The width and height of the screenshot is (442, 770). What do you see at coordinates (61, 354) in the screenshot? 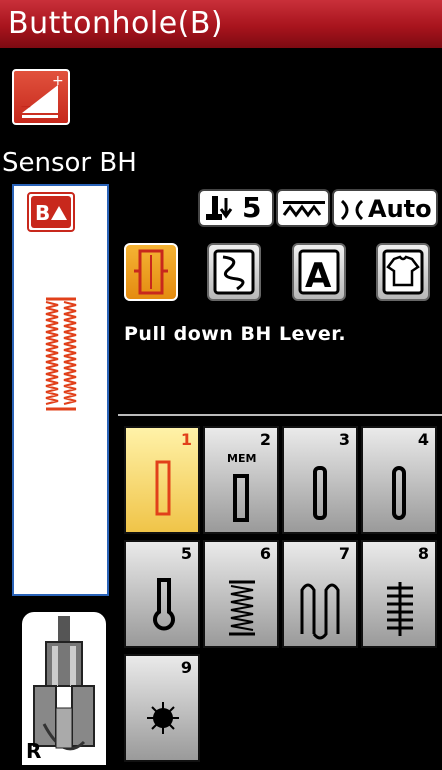
I see `buttonhole-preview-icon` at bounding box center [61, 354].